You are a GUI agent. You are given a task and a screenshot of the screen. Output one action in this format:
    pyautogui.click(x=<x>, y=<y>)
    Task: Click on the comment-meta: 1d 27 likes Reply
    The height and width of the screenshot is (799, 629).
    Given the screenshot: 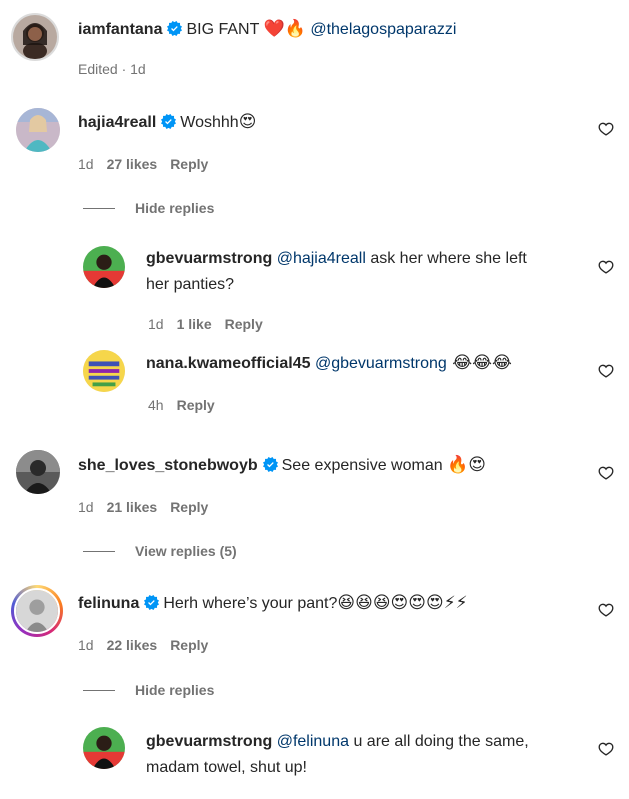 What is the action you would take?
    pyautogui.click(x=149, y=164)
    